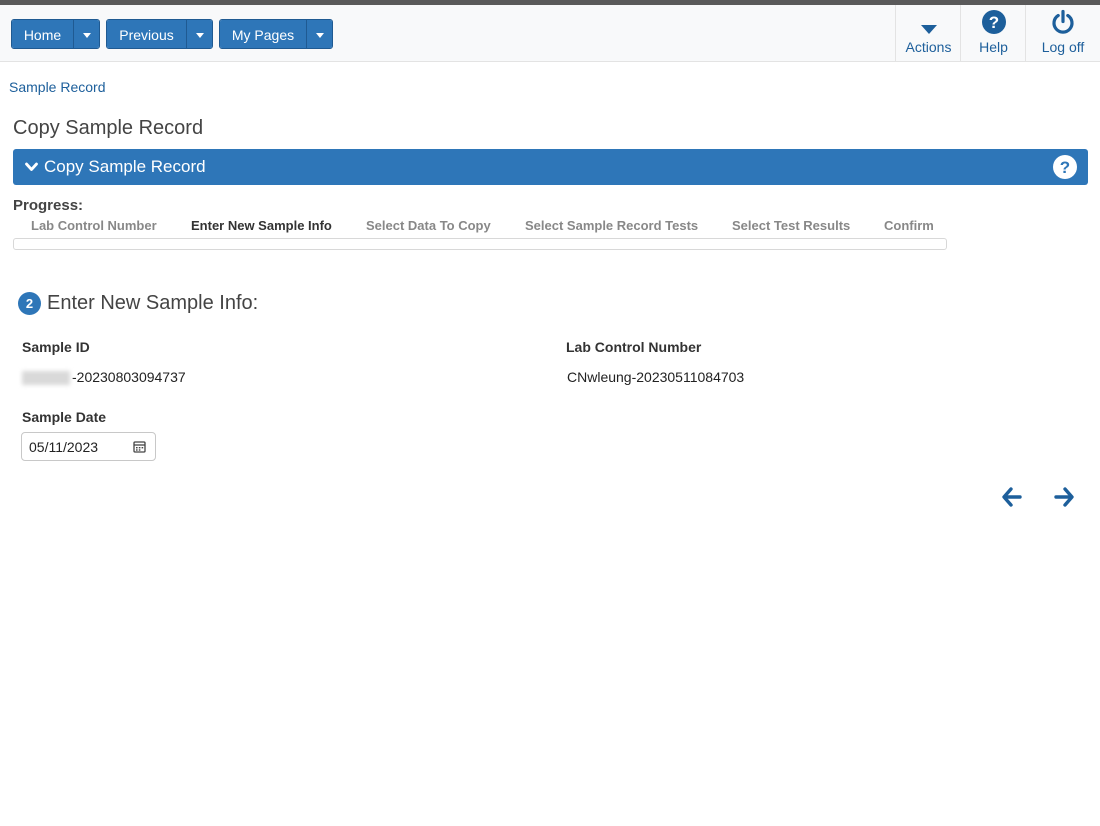 The width and height of the screenshot is (1100, 826). I want to click on actions-label: Actions, so click(928, 47).